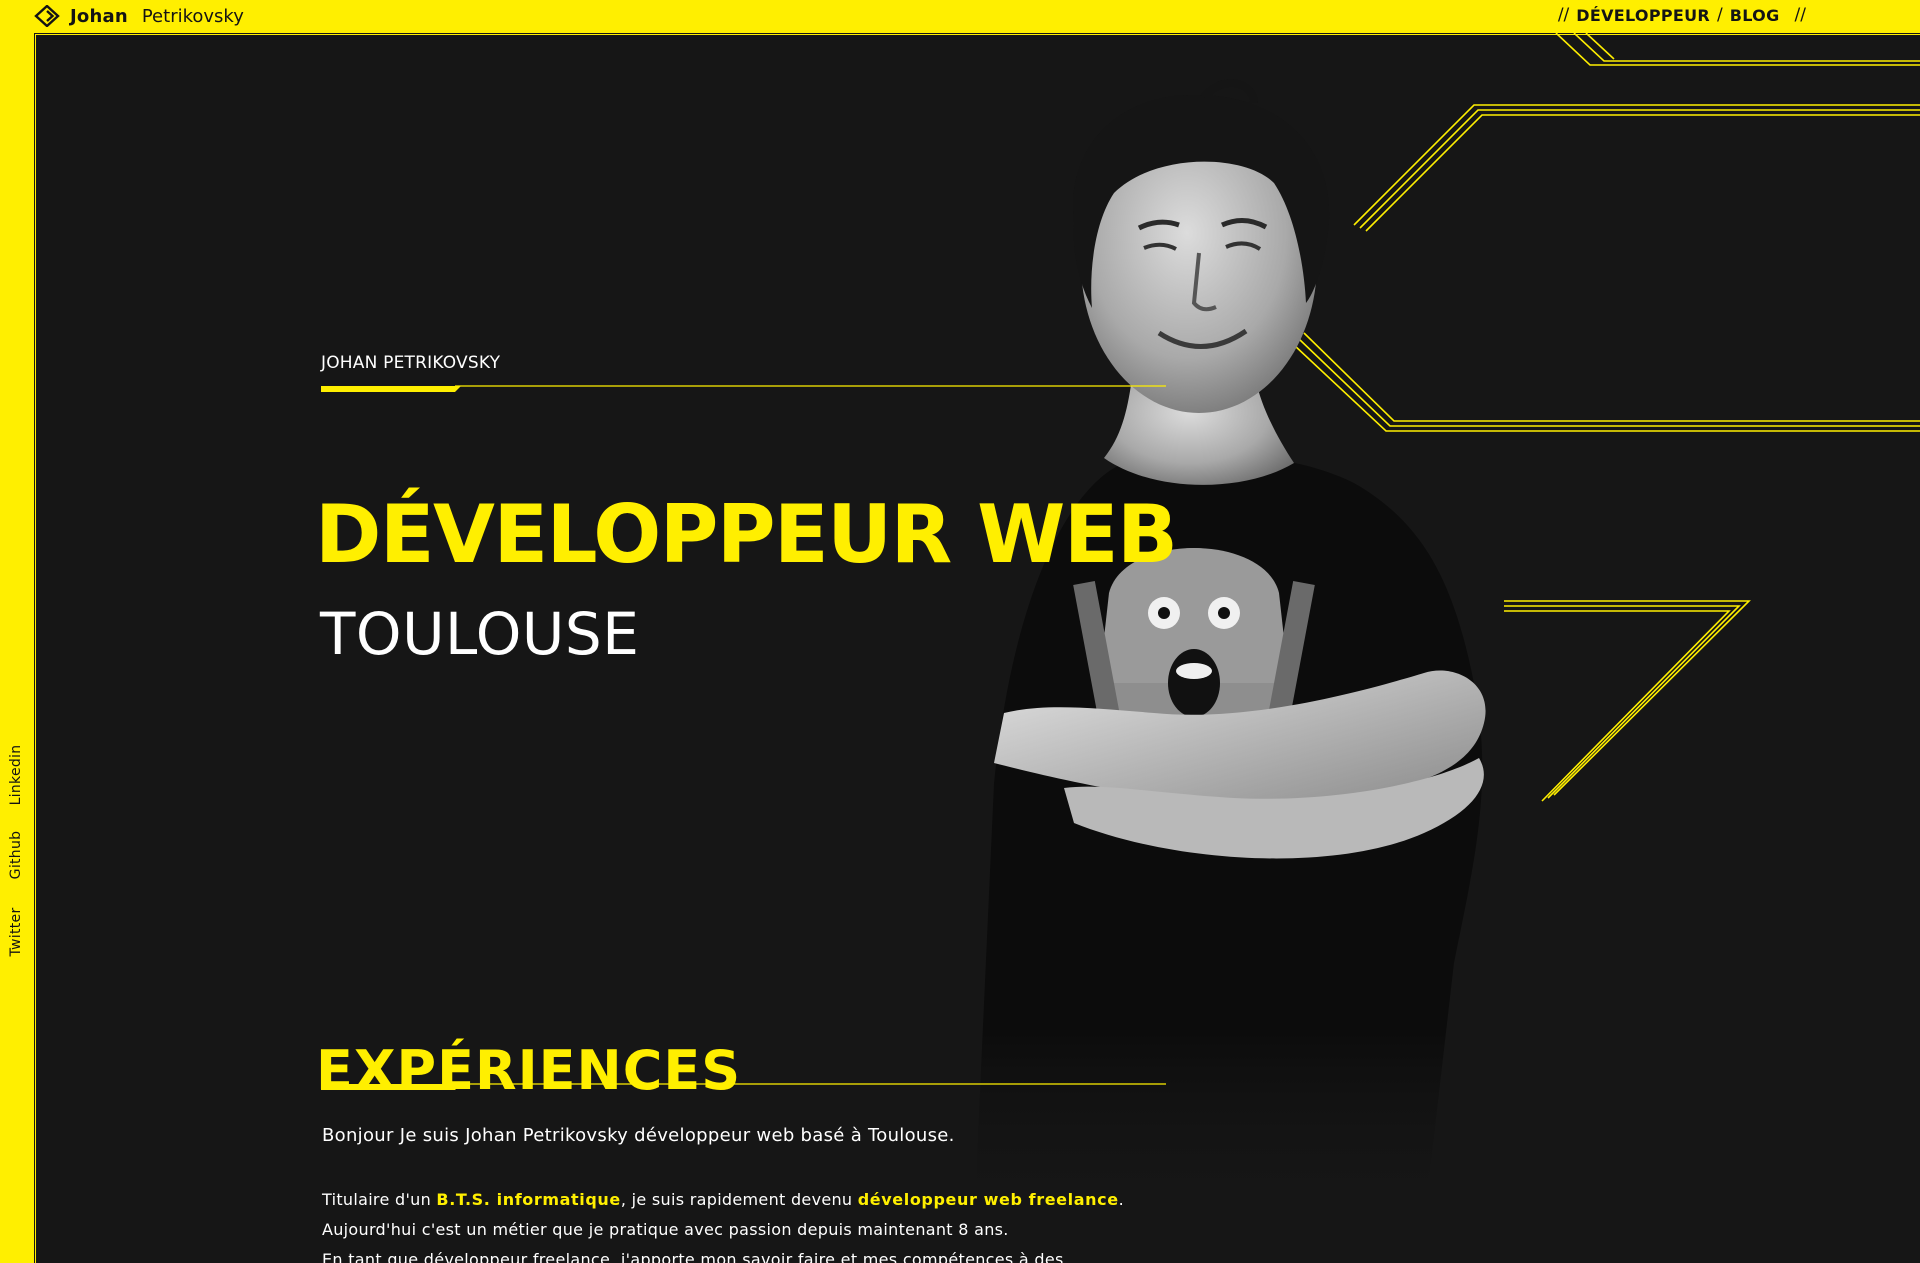 Image resolution: width=1920 pixels, height=1263 pixels. What do you see at coordinates (1643, 15) in the screenshot?
I see `nav-link-developpeur: DÉVELOPPEUR` at bounding box center [1643, 15].